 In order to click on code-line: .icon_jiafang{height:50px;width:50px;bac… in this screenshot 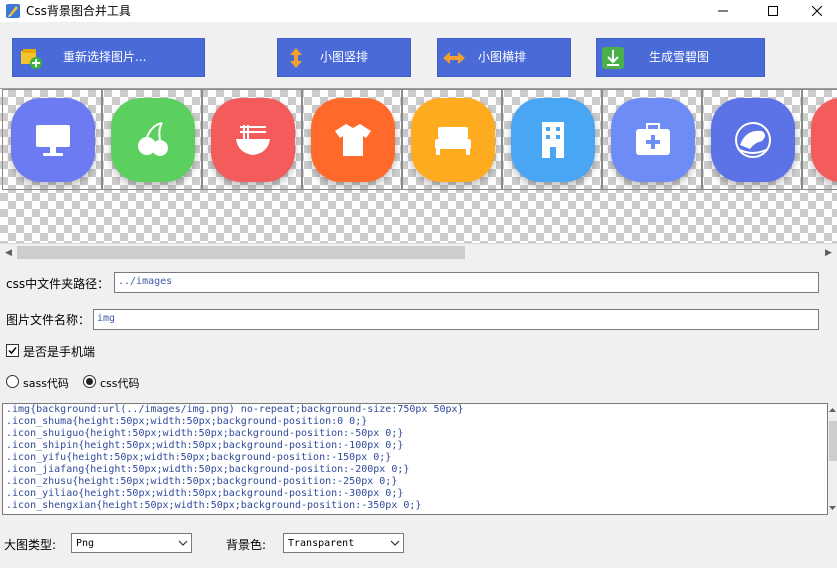, I will do `click(208, 469)`.